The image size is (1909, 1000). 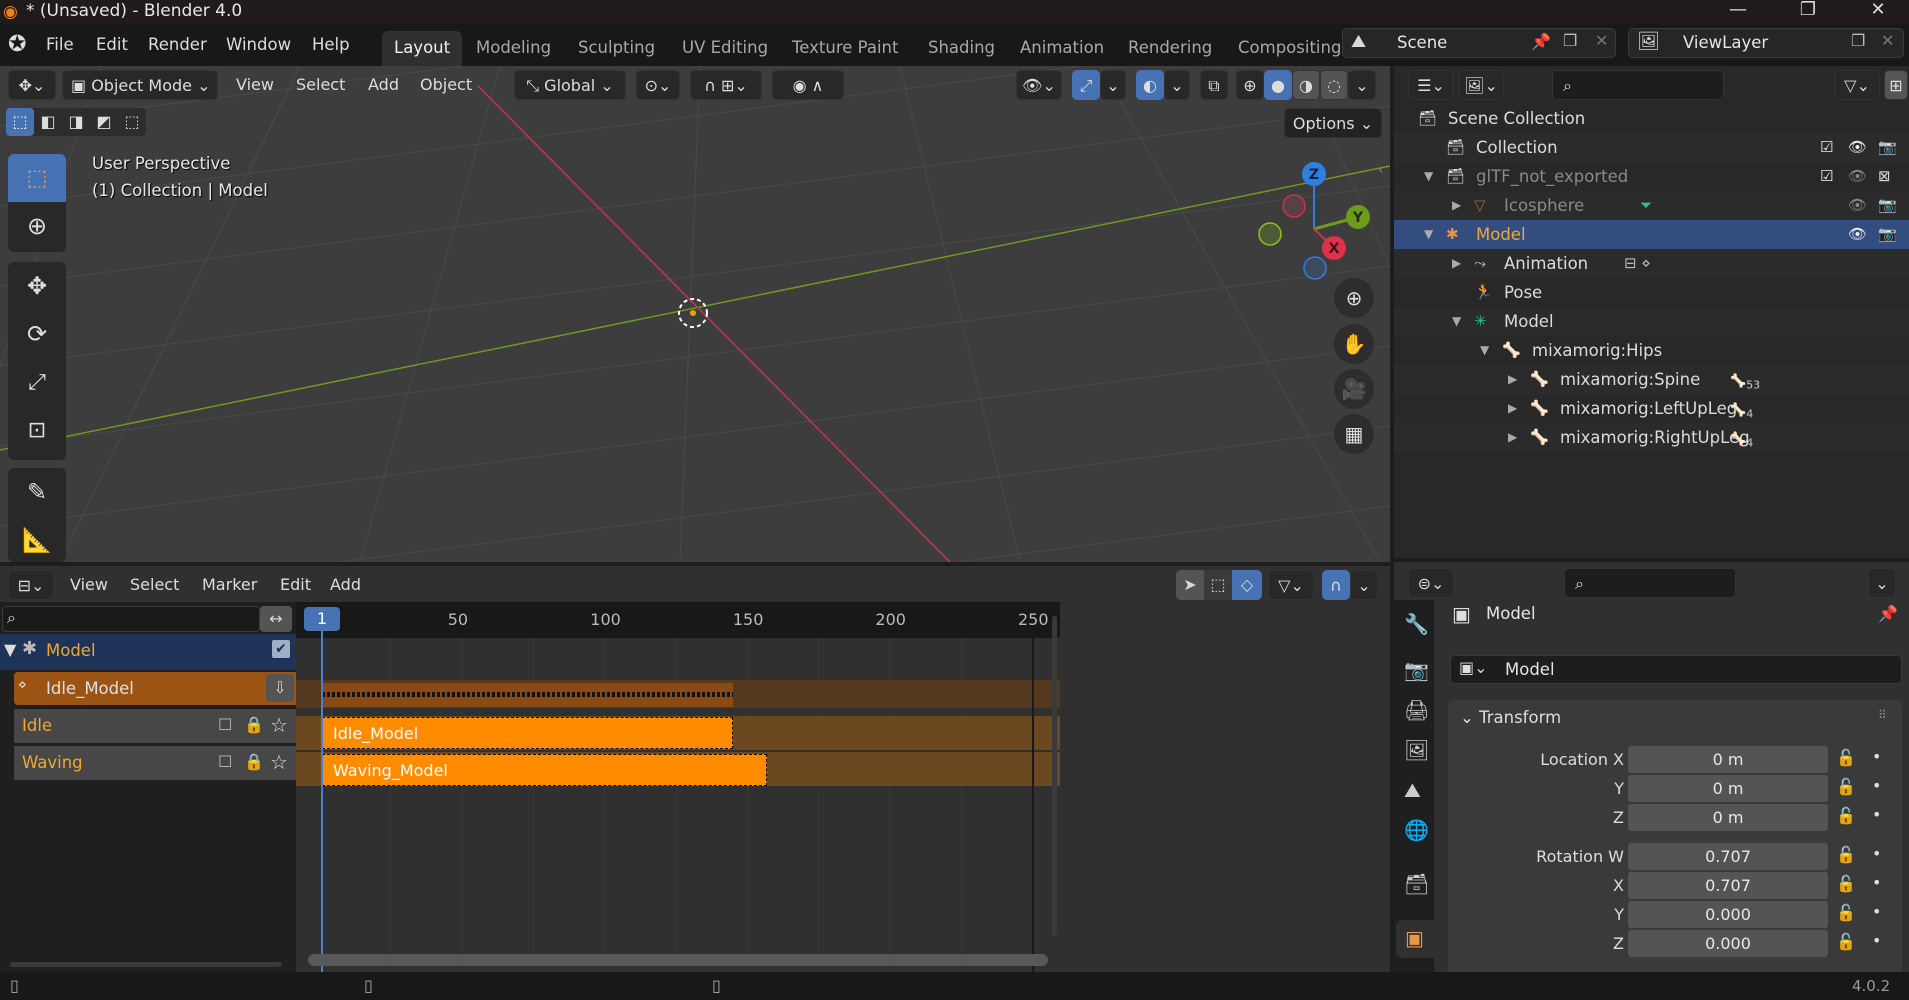 What do you see at coordinates (961, 48) in the screenshot?
I see `tab-shading: Shading` at bounding box center [961, 48].